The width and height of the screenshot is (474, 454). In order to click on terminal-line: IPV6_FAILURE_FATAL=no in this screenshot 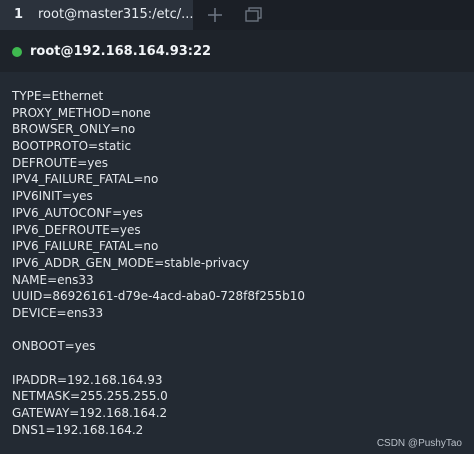, I will do `click(85, 246)`.